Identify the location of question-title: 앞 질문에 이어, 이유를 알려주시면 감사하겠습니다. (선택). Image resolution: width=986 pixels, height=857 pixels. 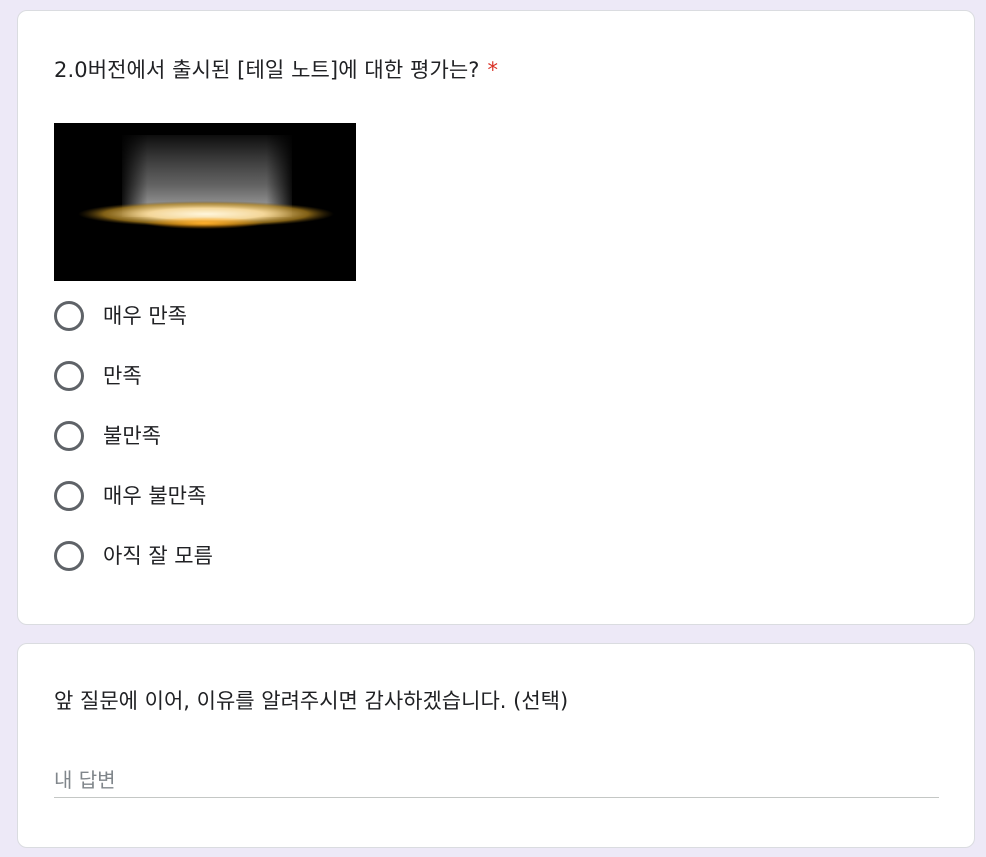
(311, 701).